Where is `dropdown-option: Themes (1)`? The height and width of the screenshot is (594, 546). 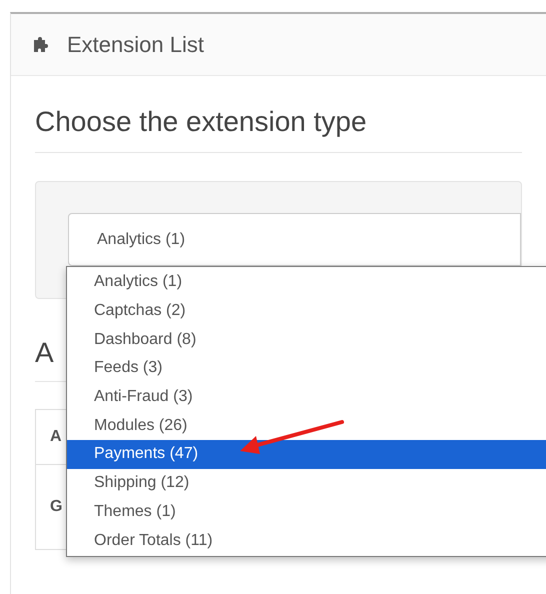
dropdown-option: Themes (1) is located at coordinates (306, 512).